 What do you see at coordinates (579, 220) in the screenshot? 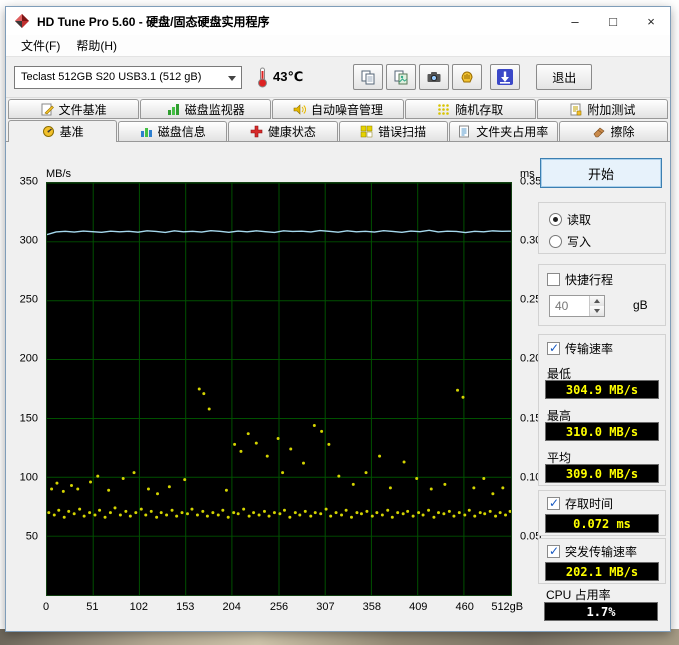
I see `read-label: 读取` at bounding box center [579, 220].